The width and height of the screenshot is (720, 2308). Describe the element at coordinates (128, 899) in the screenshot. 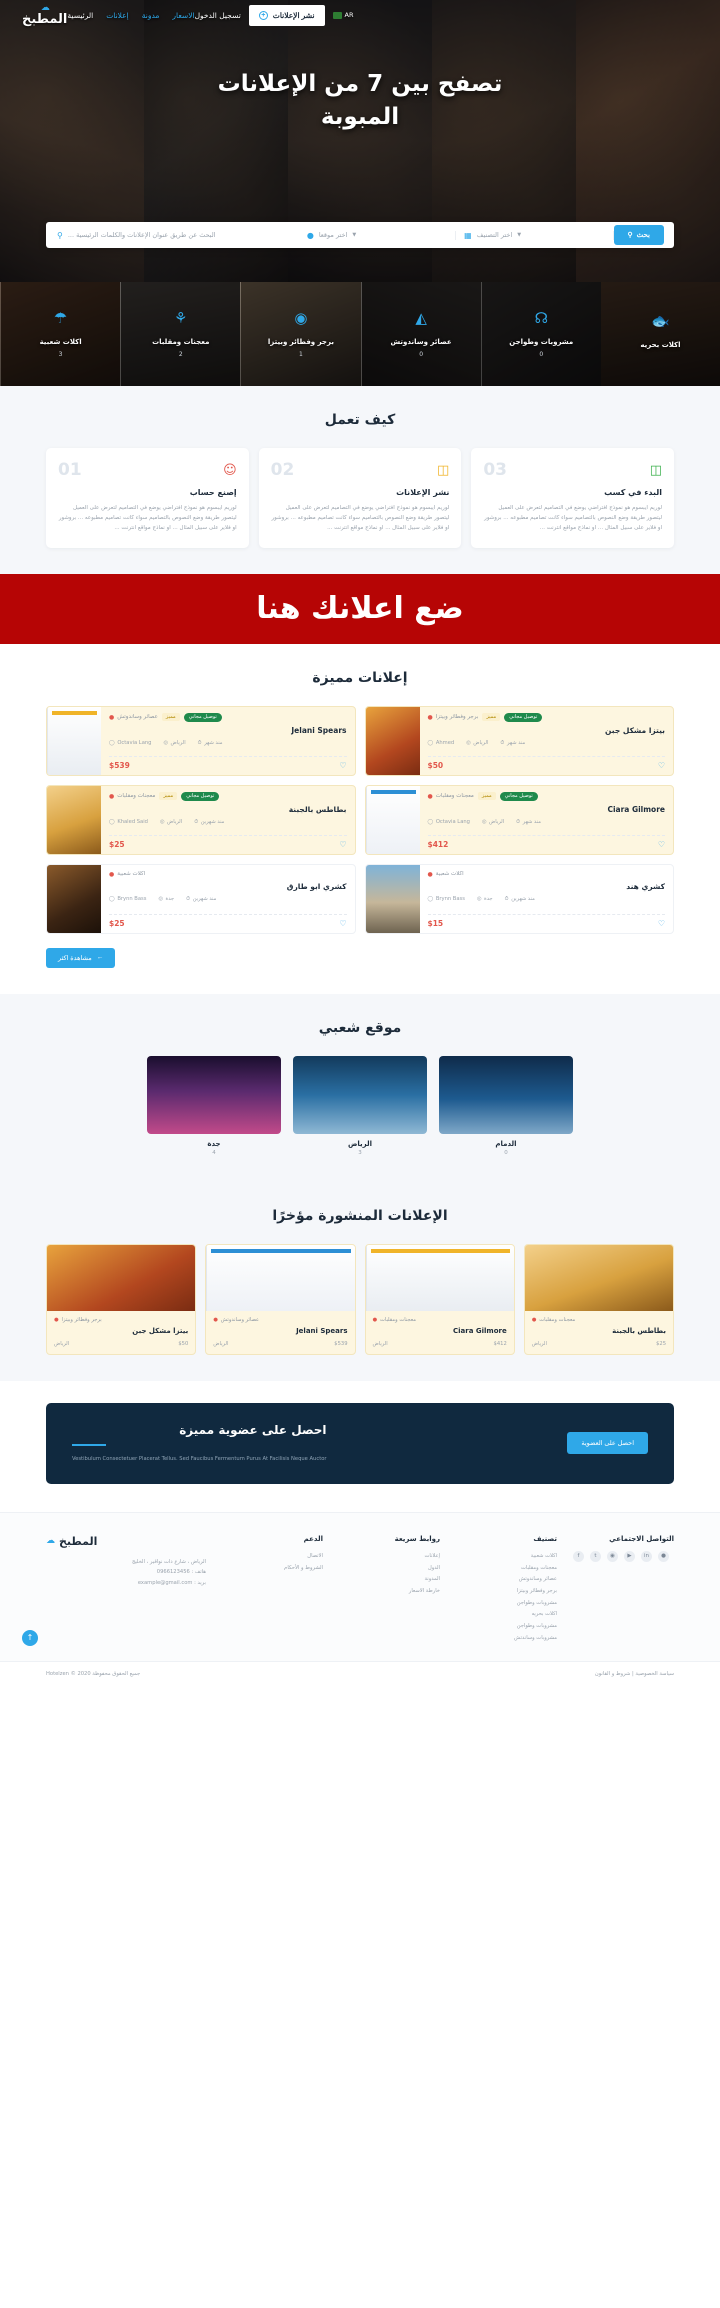

I see `ad-author: ◯ Brynn Bass` at that location.